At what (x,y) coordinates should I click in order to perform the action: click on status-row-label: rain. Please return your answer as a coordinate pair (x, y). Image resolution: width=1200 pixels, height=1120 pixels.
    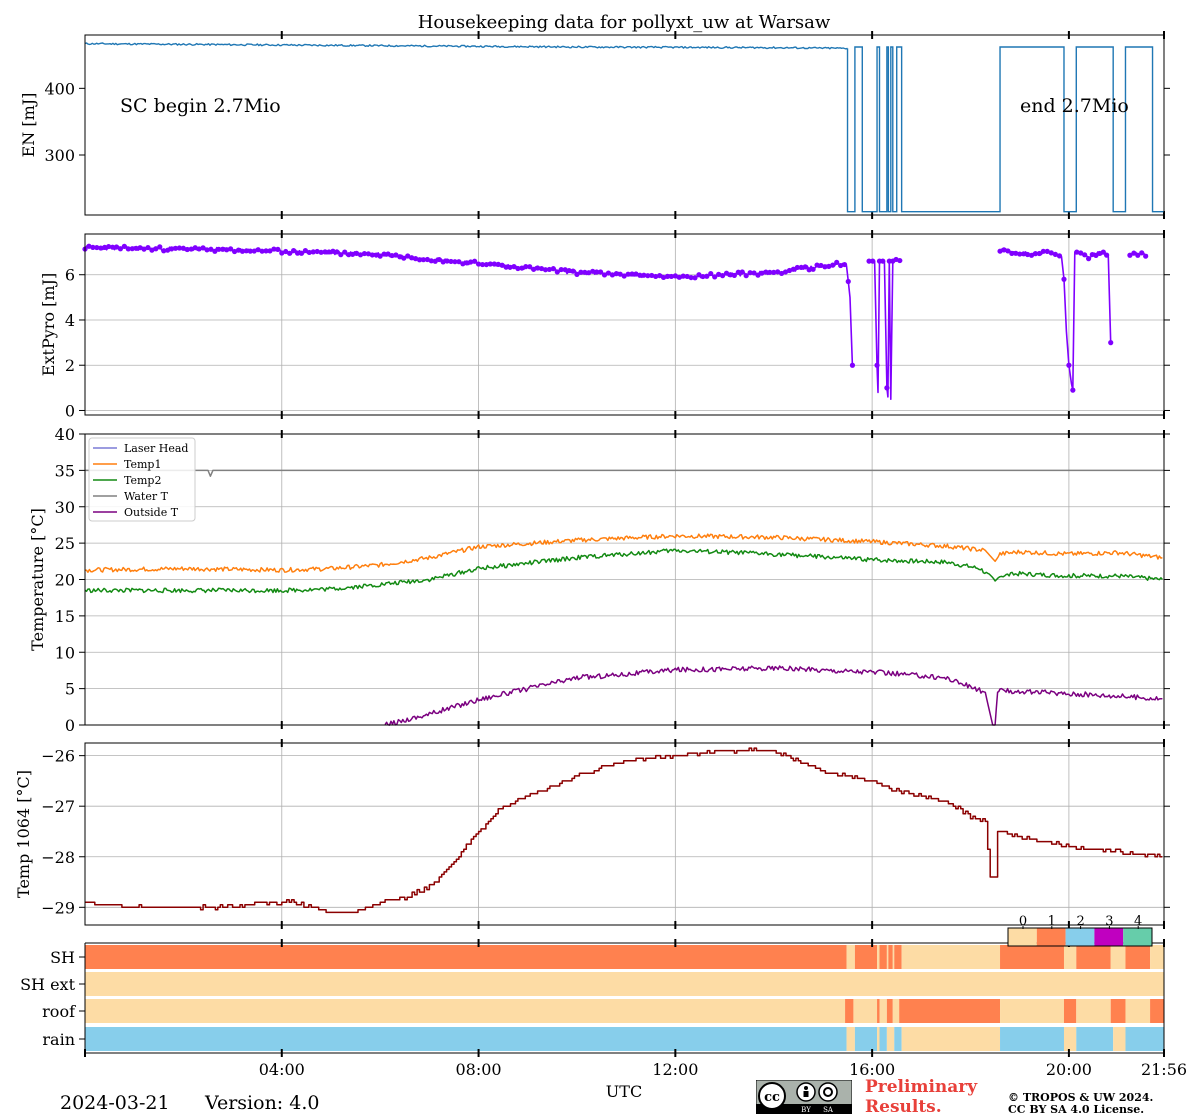
    Looking at the image, I should click on (58, 1039).